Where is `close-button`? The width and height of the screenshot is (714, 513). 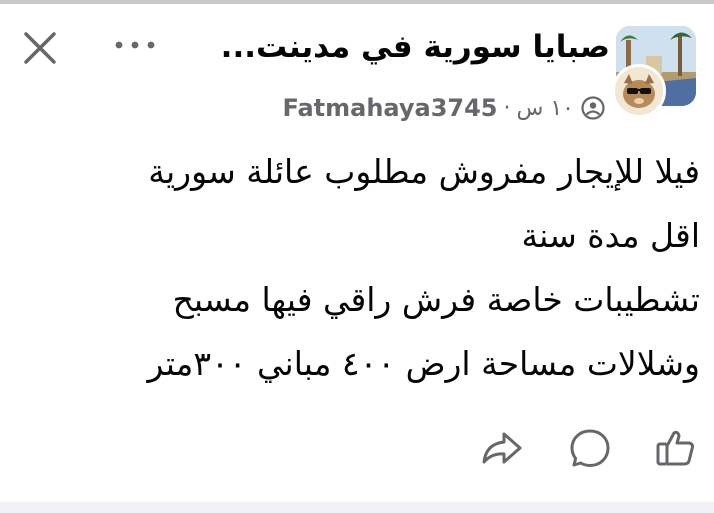
close-button is located at coordinates (40, 48).